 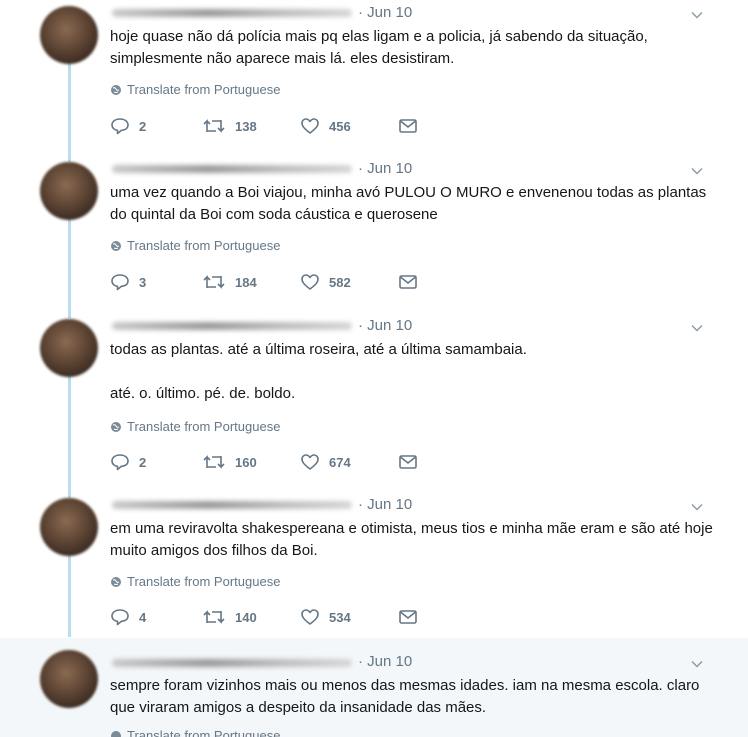 What do you see at coordinates (143, 617) in the screenshot?
I see `reply-count: 4` at bounding box center [143, 617].